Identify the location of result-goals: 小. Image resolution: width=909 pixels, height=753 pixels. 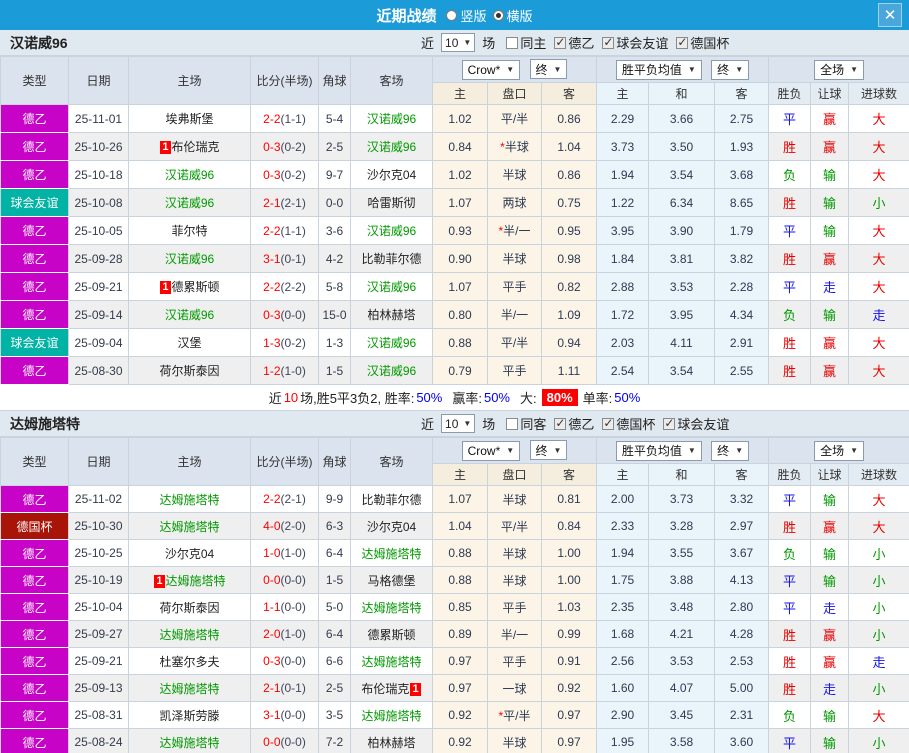
(878, 634).